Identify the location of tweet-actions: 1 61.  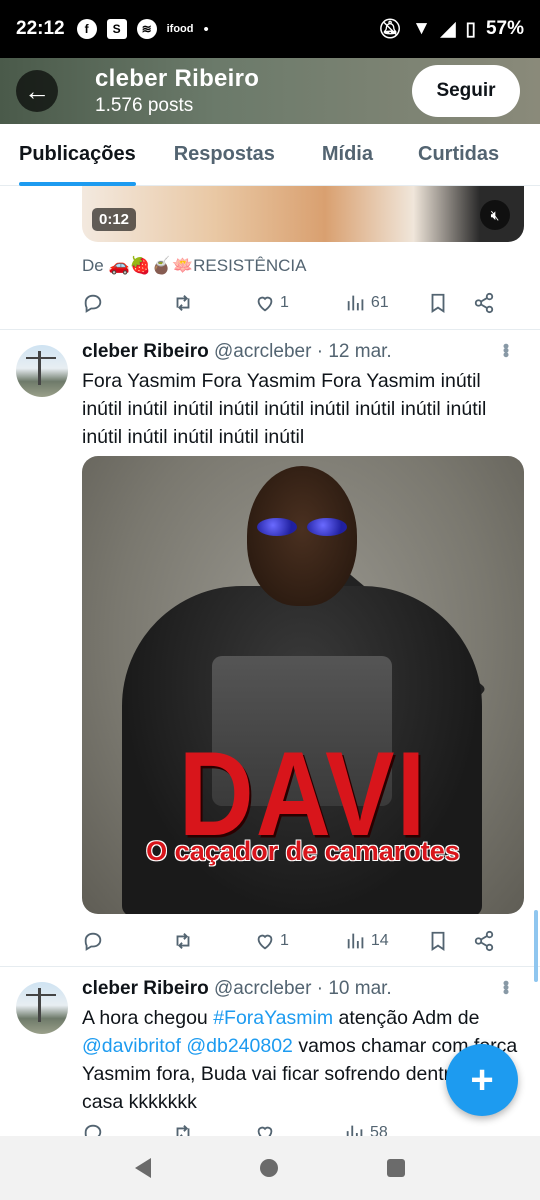
(297, 303).